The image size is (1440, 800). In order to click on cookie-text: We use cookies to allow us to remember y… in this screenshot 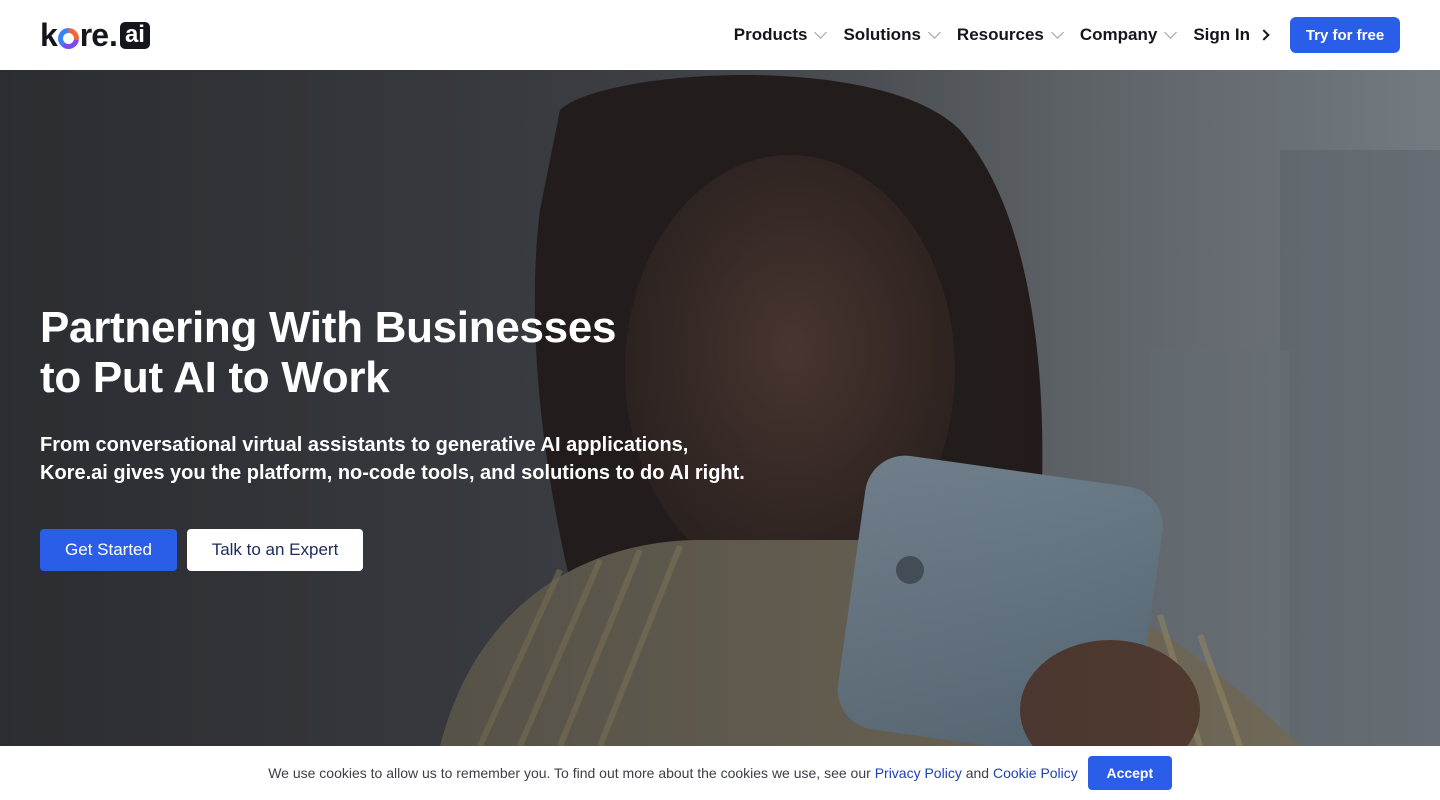, I will do `click(571, 773)`.